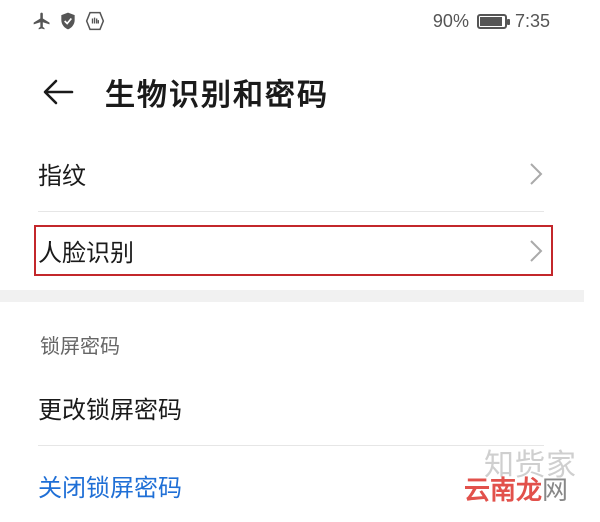 The image size is (600, 522). What do you see at coordinates (292, 296) in the screenshot?
I see `section-separator` at bounding box center [292, 296].